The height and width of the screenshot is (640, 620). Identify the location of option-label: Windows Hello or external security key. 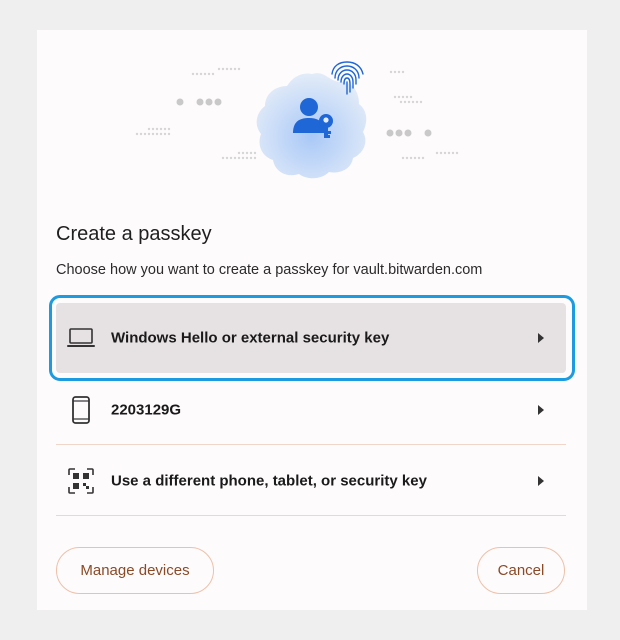
(250, 338).